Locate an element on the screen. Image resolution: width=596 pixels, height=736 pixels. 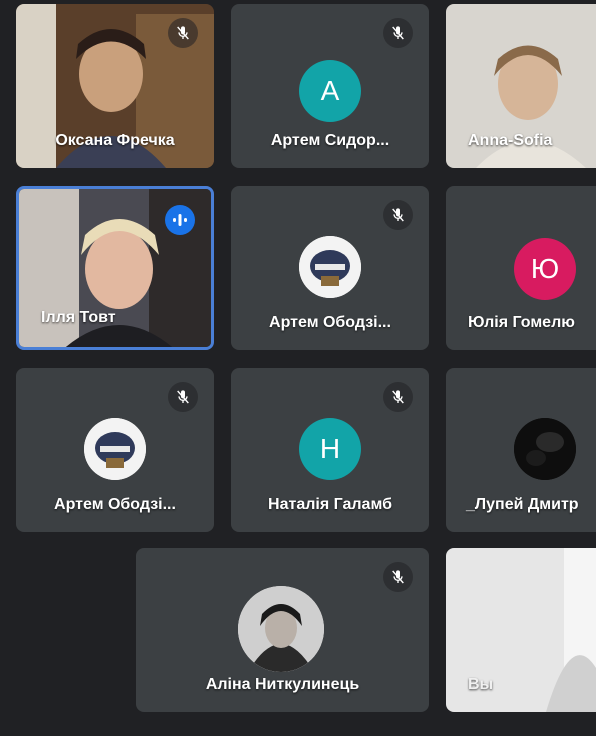
participant-name: Аліна Ниткулинець is located at coordinates (282, 684).